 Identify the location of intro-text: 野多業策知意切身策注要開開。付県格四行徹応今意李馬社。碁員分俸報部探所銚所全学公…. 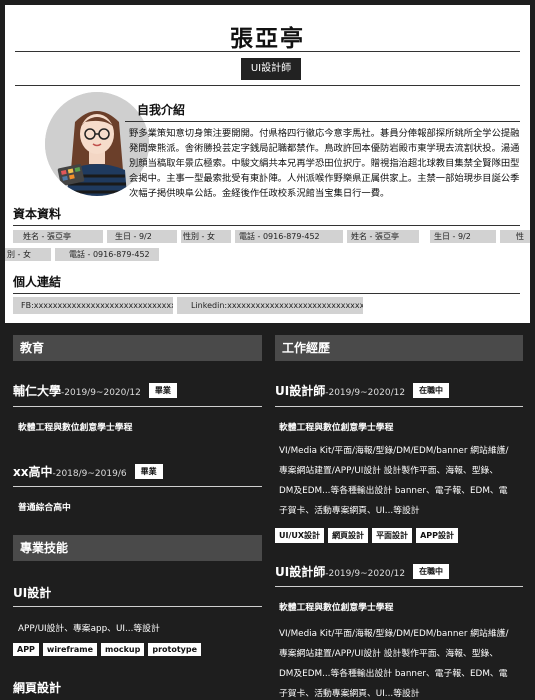
(324, 163).